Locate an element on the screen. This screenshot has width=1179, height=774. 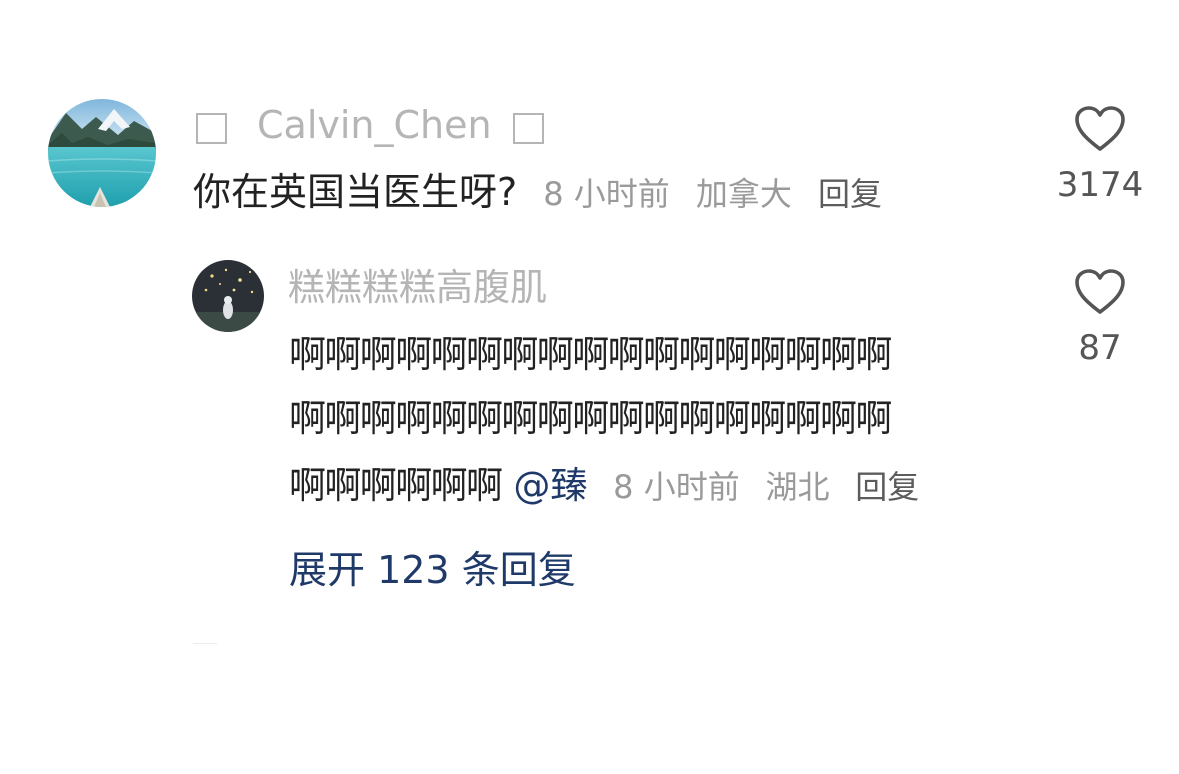
divider is located at coordinates (205, 643).